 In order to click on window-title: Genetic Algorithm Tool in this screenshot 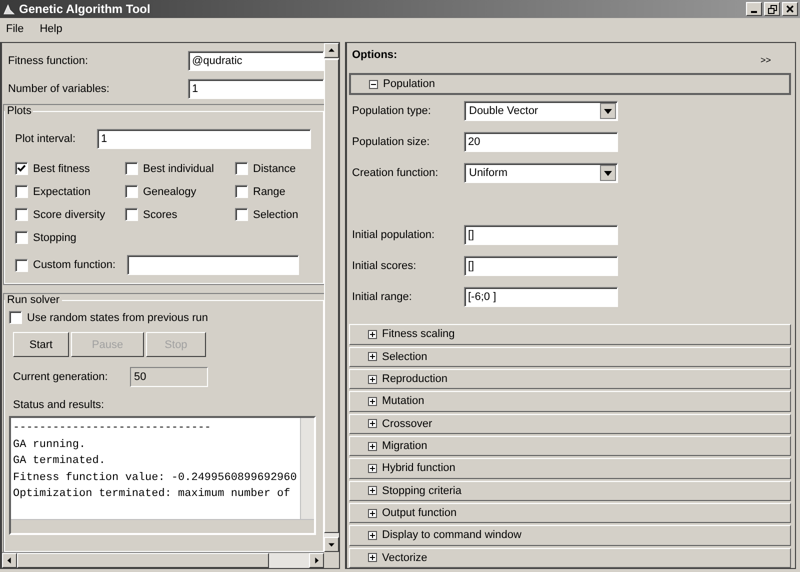, I will do `click(84, 9)`.